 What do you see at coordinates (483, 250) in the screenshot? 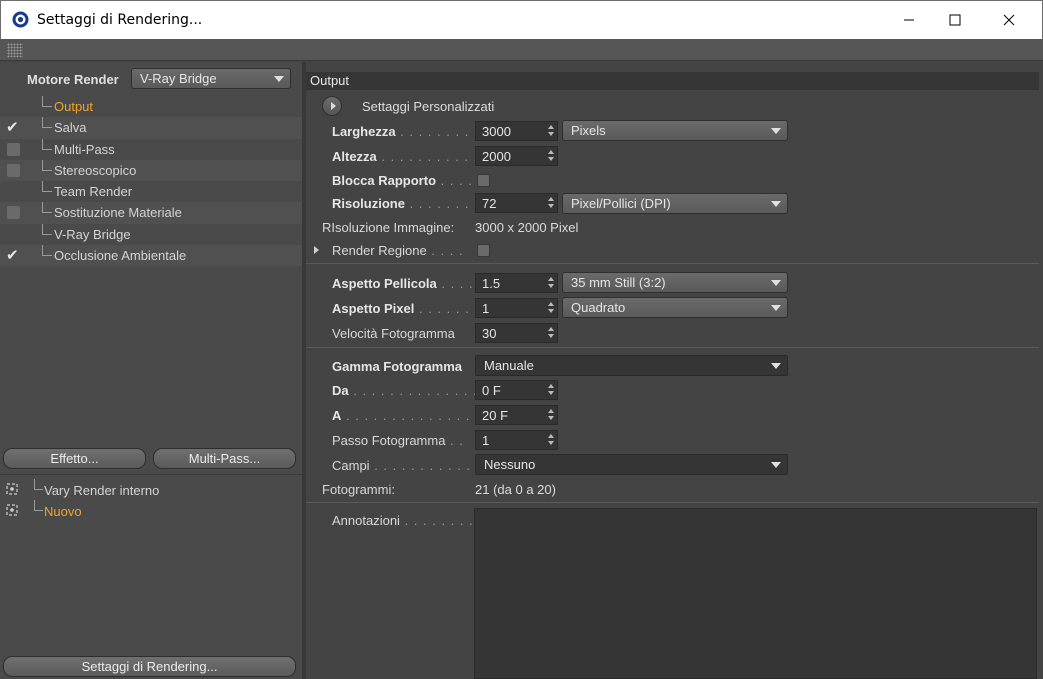
I see `render-region-checkbox` at bounding box center [483, 250].